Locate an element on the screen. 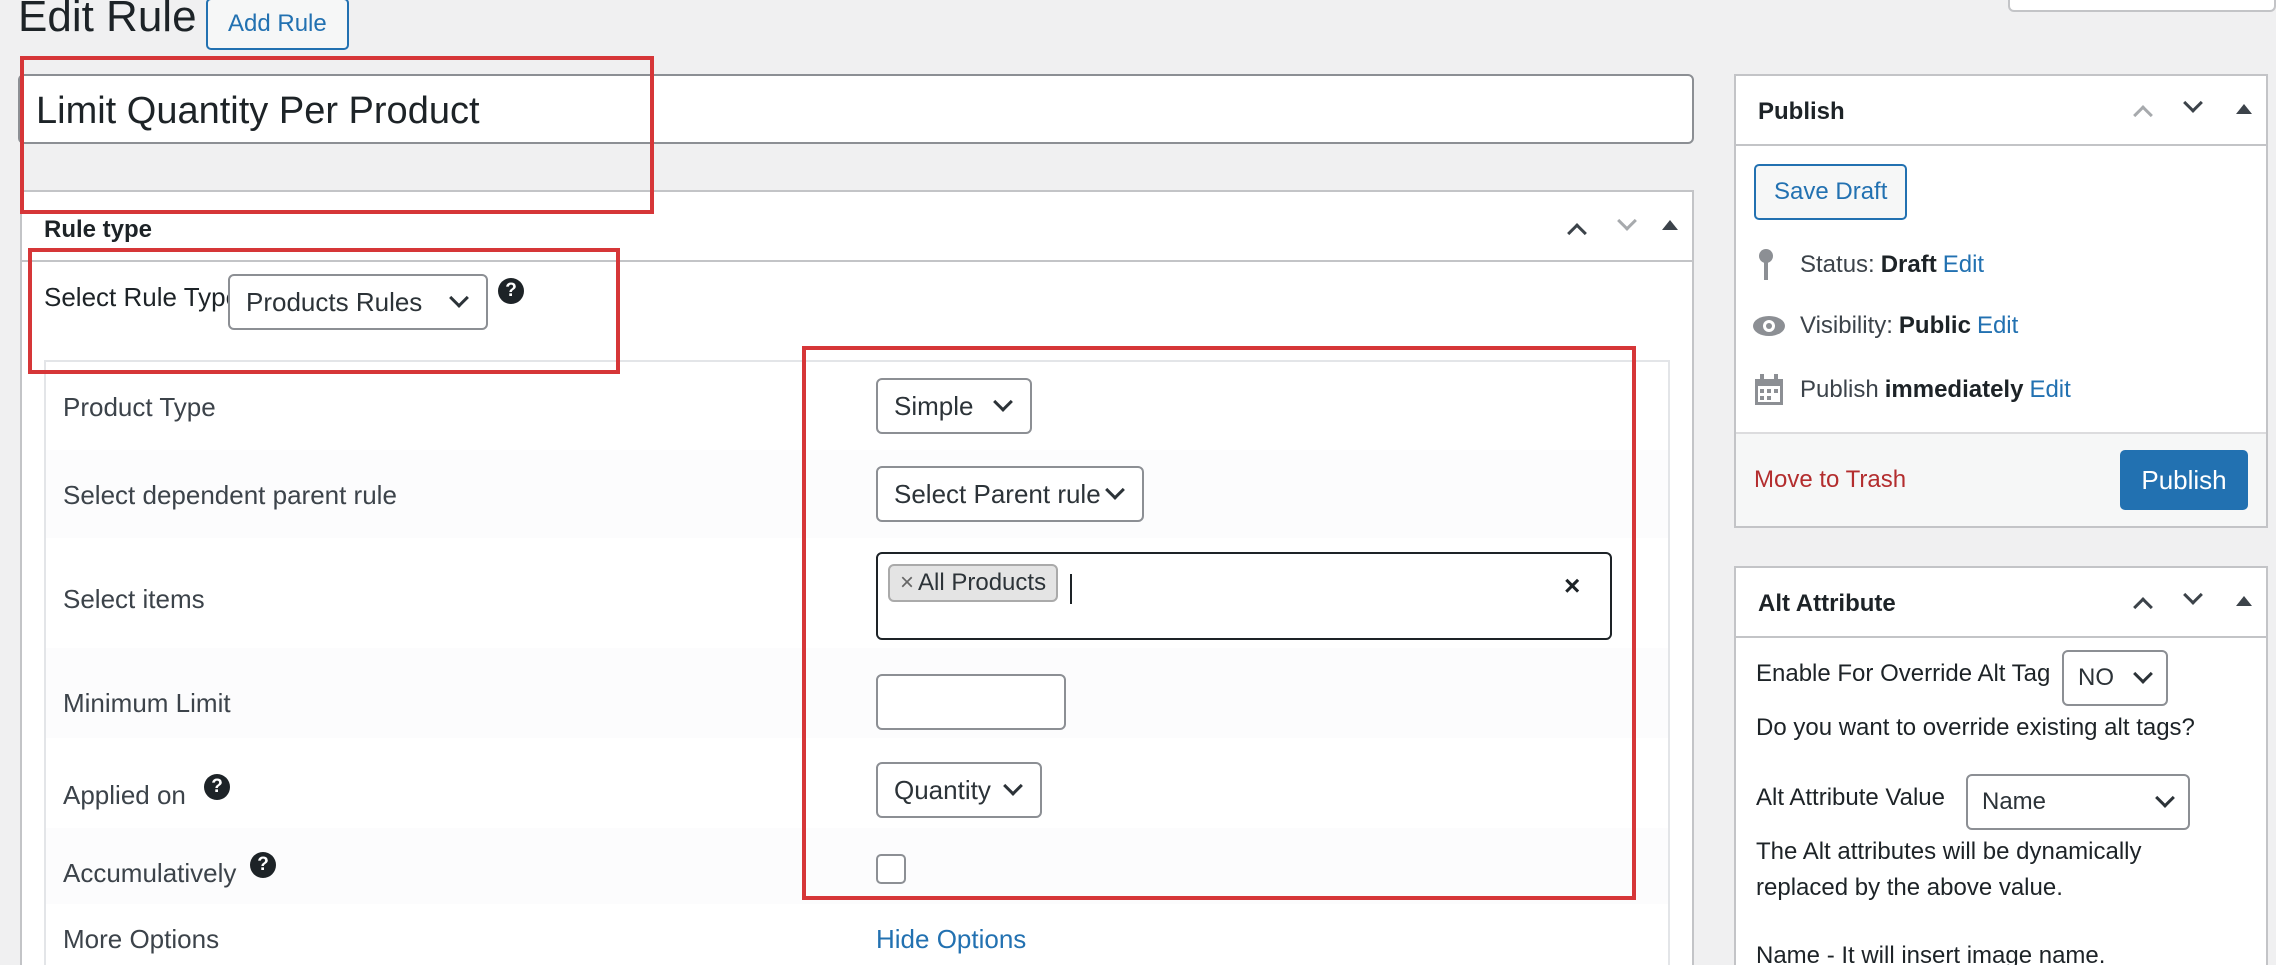  publish-header: Publish is located at coordinates (2001, 111).